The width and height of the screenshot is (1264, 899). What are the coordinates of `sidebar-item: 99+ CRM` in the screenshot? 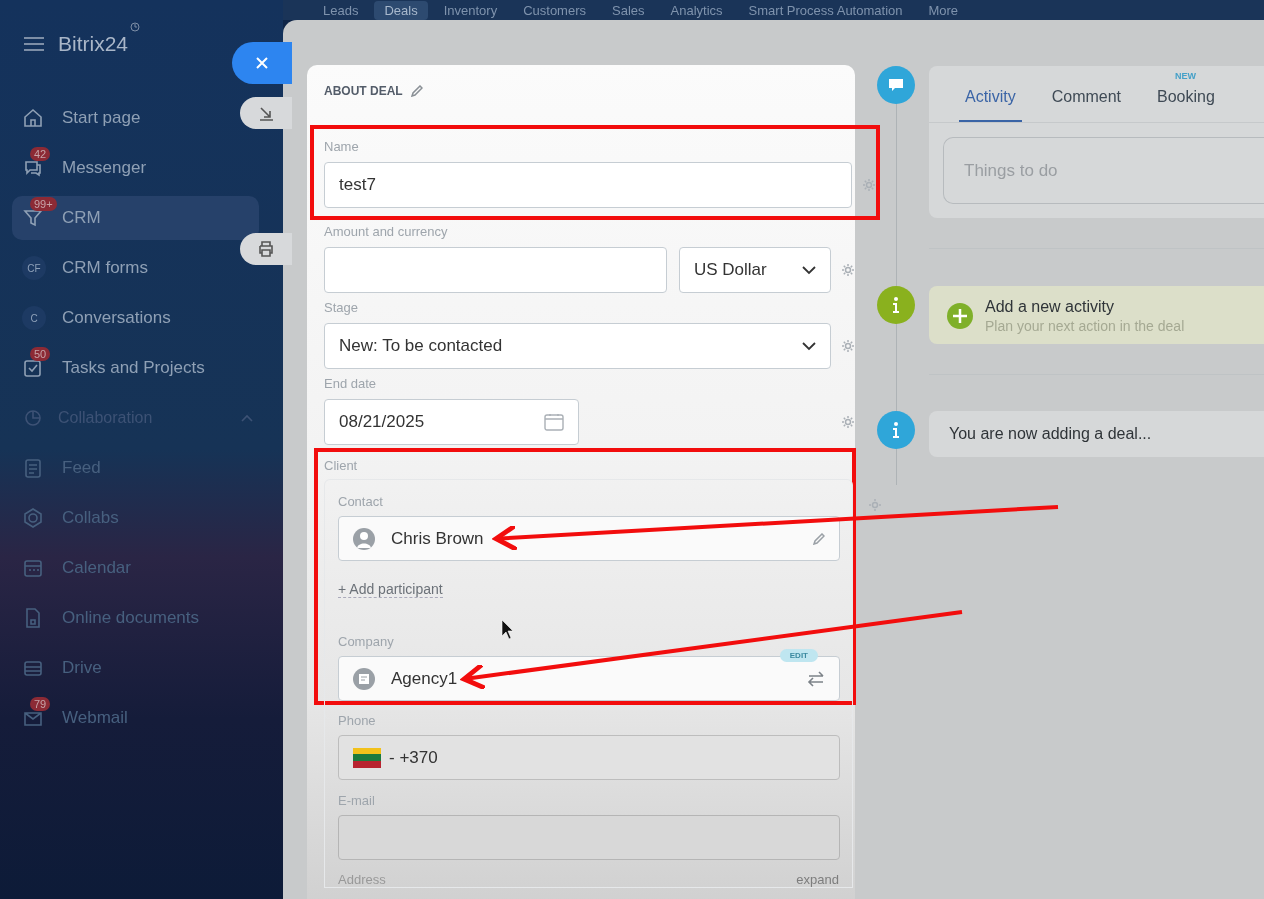 It's located at (135, 218).